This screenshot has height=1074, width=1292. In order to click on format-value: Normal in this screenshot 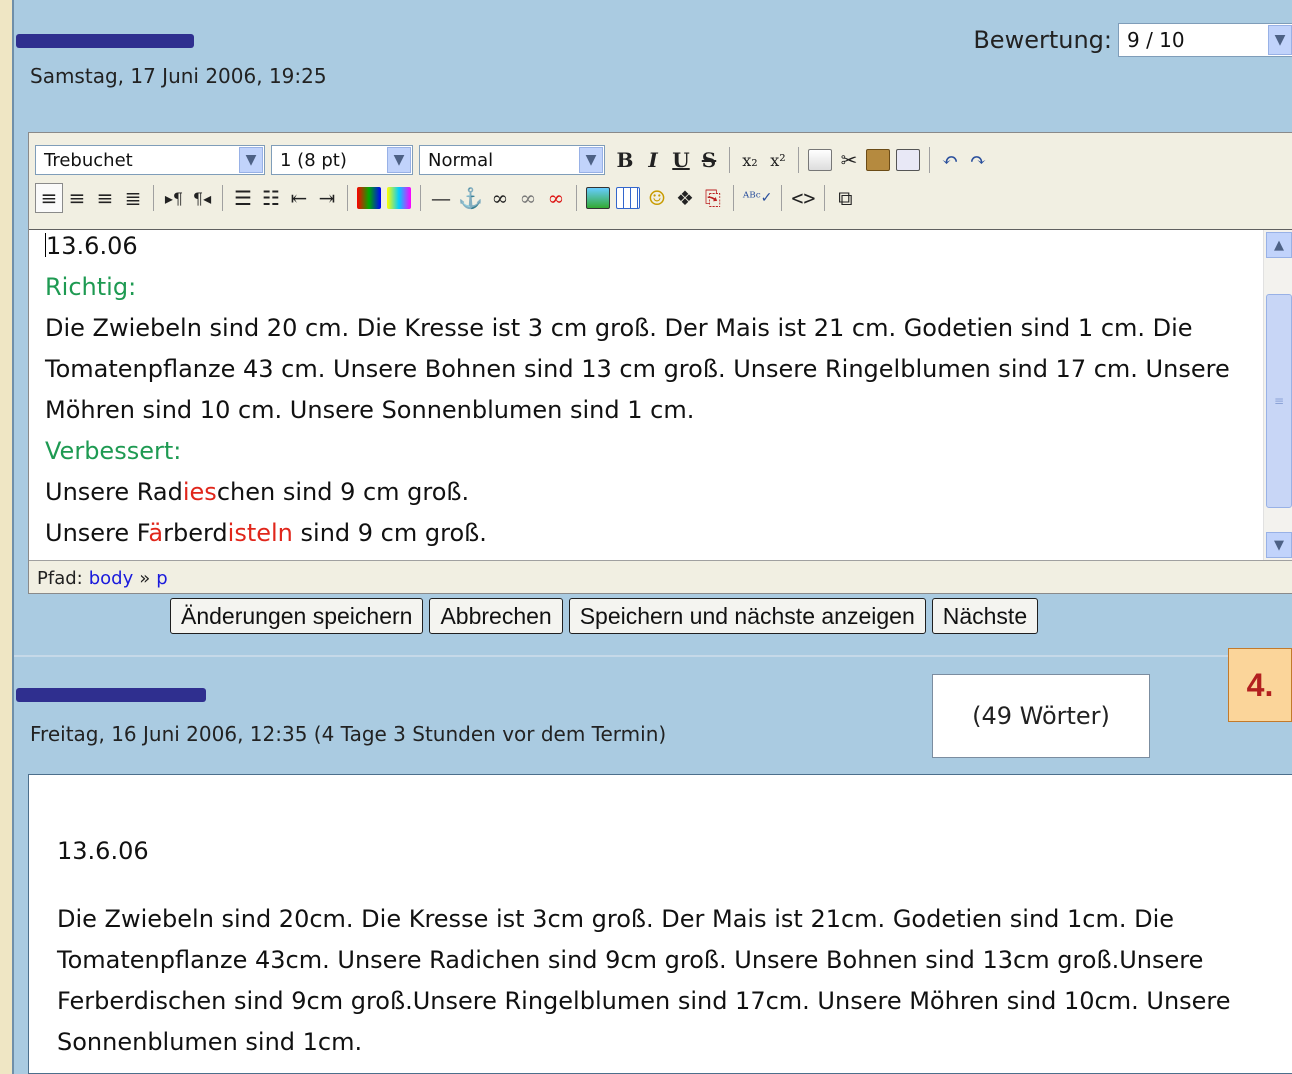, I will do `click(461, 160)`.